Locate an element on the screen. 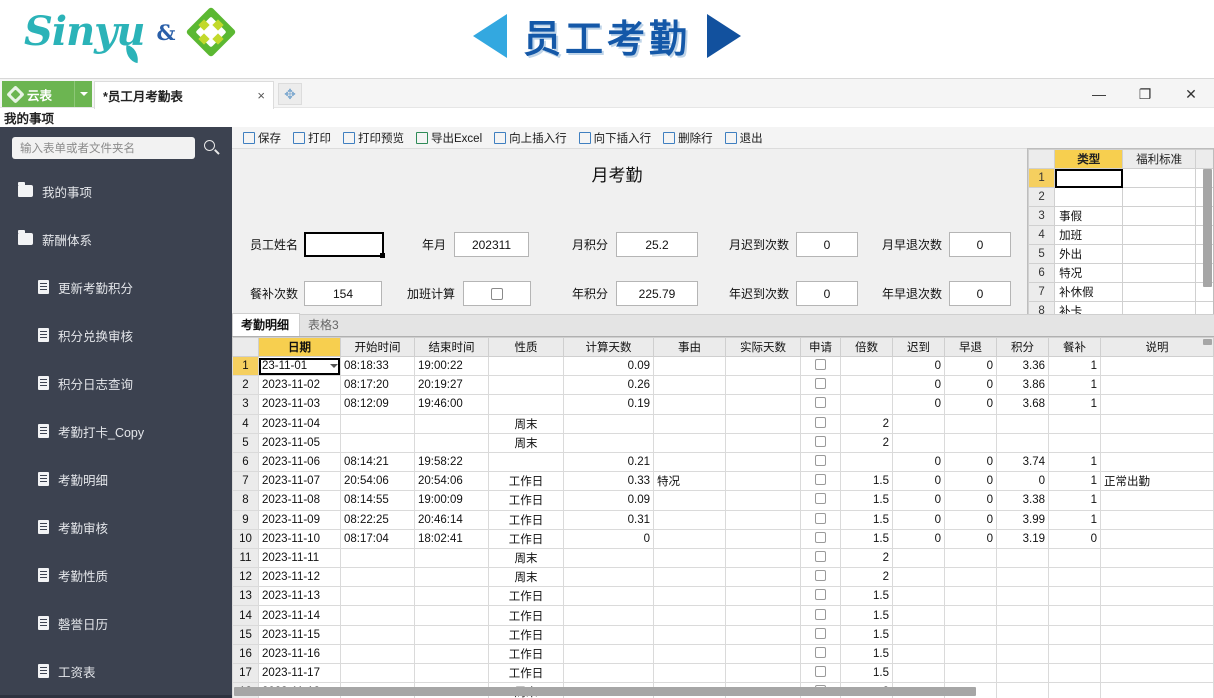  grid-cell-score: 0 is located at coordinates (1022, 481).